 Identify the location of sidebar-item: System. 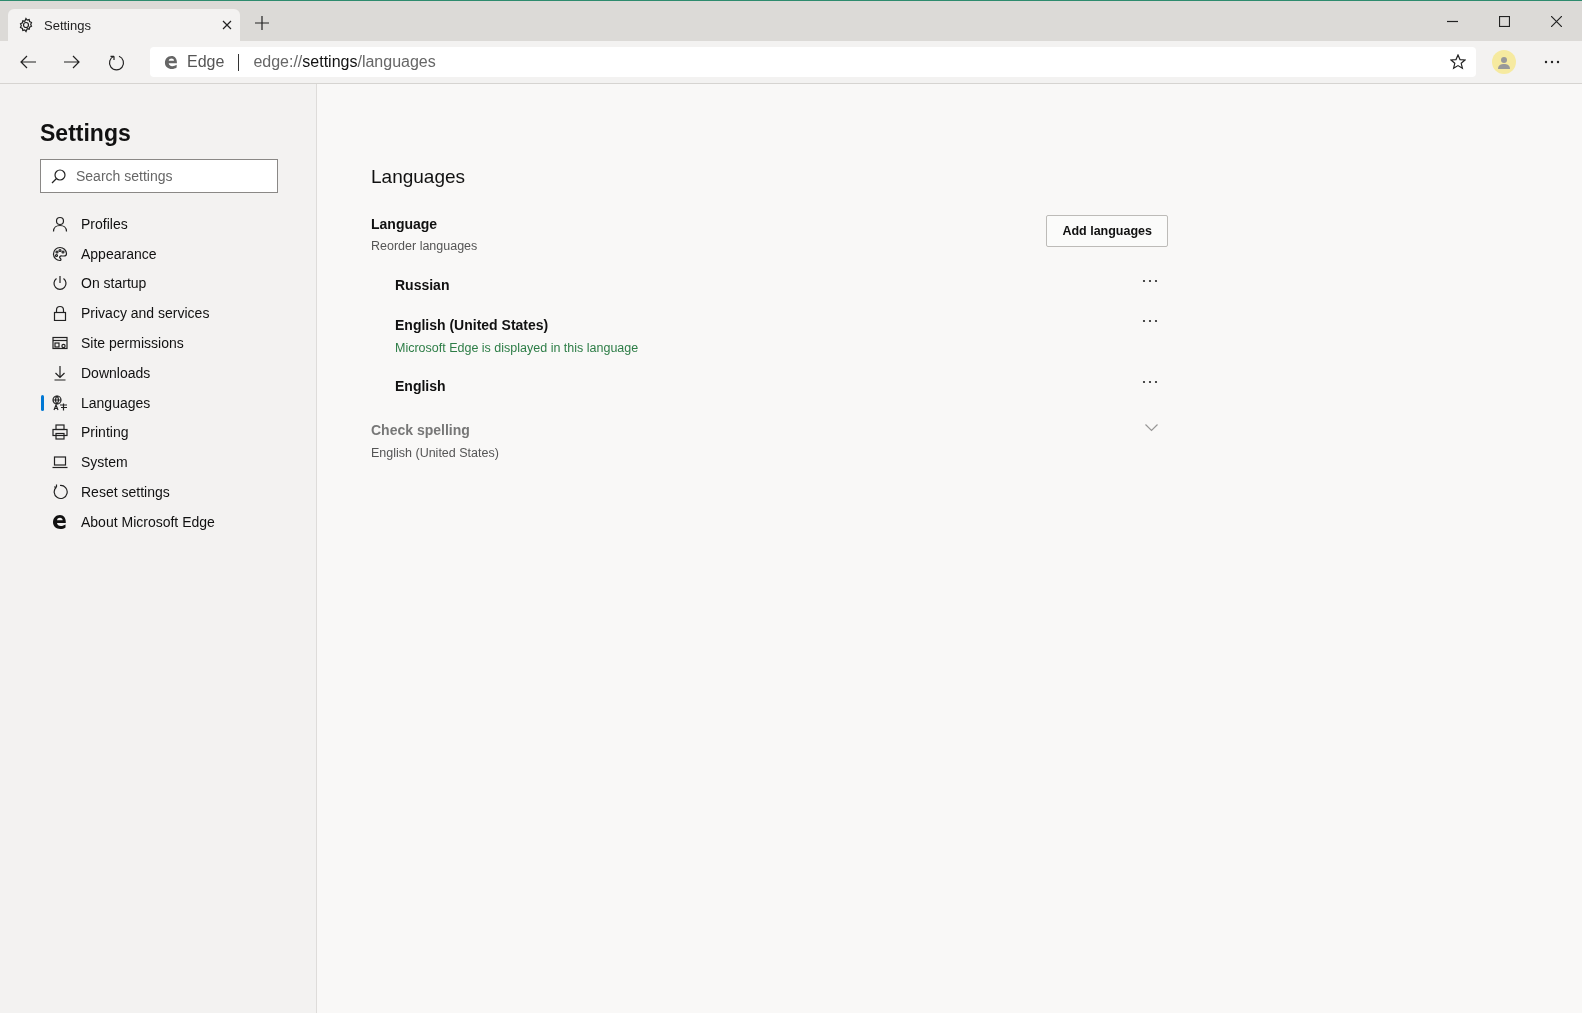
(178, 462).